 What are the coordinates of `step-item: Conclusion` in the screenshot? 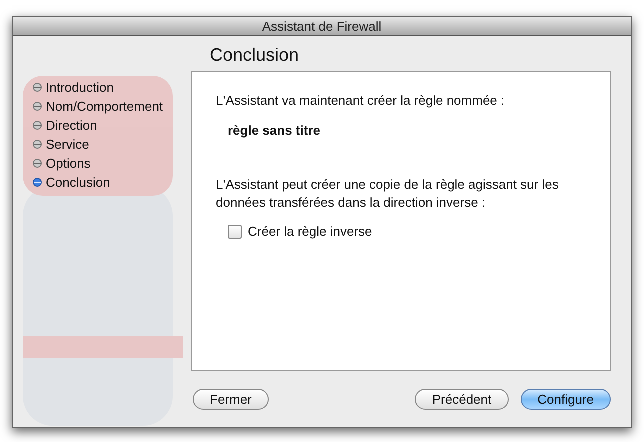 It's located at (112, 182).